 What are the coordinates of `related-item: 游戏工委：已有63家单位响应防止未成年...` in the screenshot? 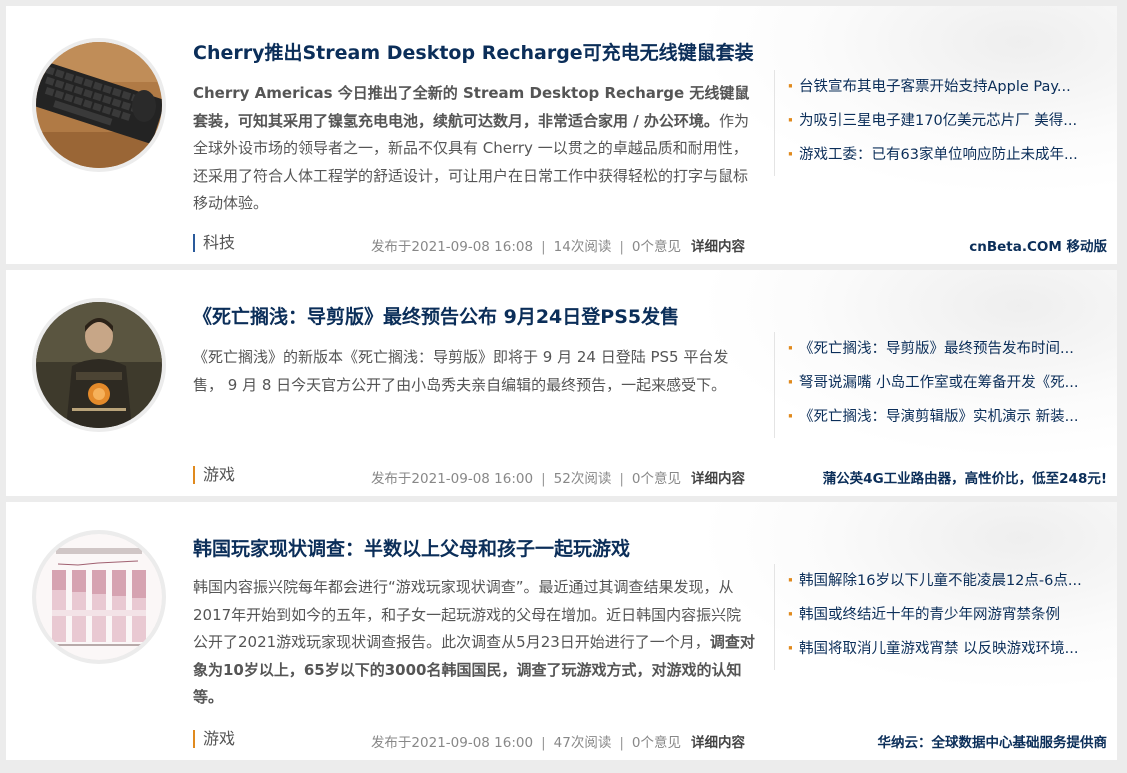 It's located at (948, 155).